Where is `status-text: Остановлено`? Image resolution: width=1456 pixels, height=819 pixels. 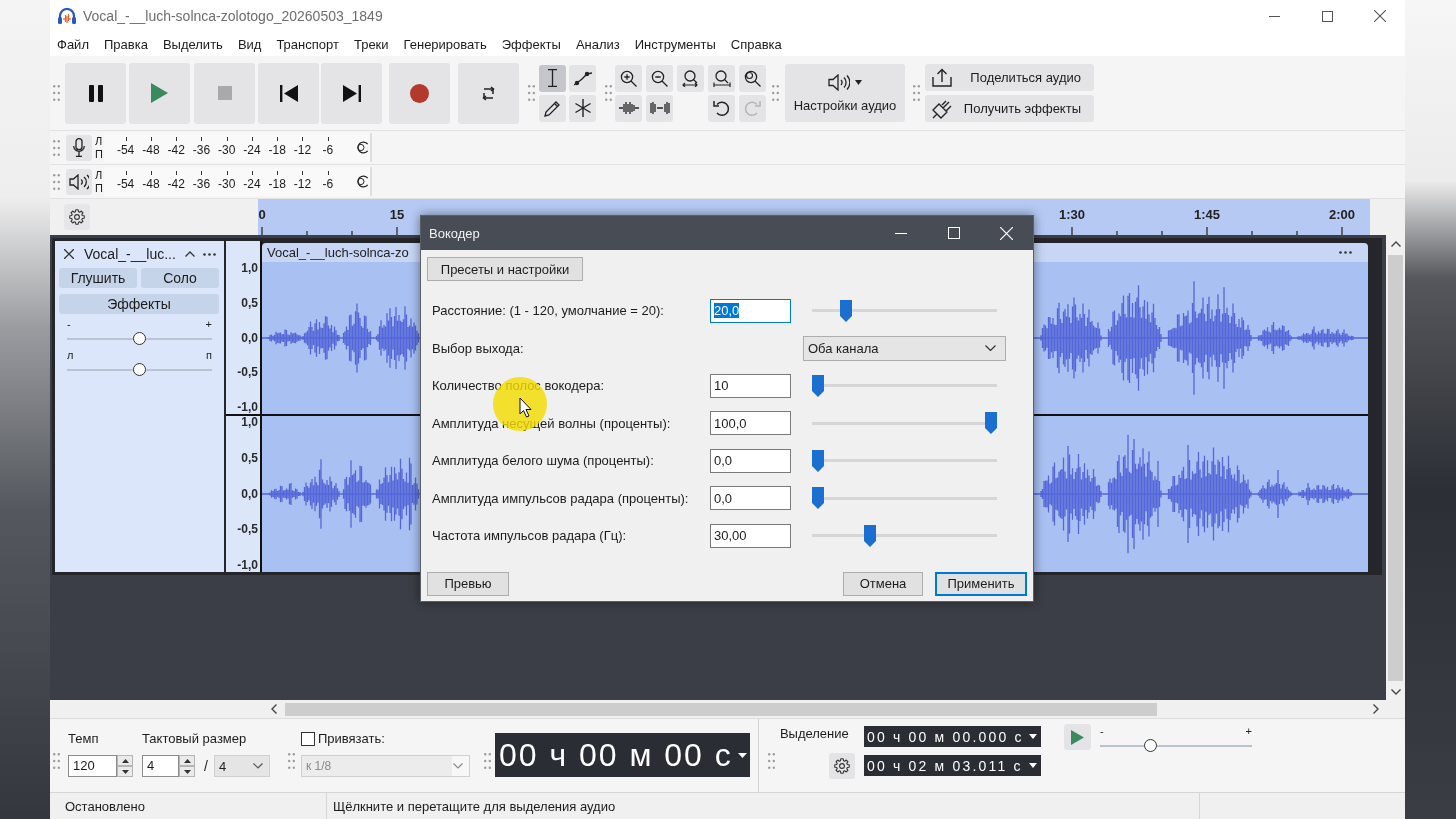 status-text: Остановлено is located at coordinates (105, 806).